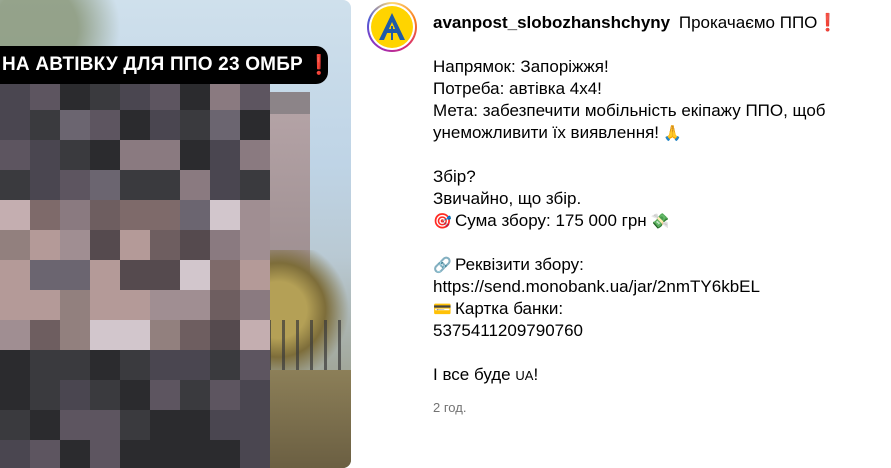 The height and width of the screenshot is (468, 891). Describe the element at coordinates (546, 132) in the screenshot. I see `goal-line-2-text: унеможливити їх виявлення!` at that location.